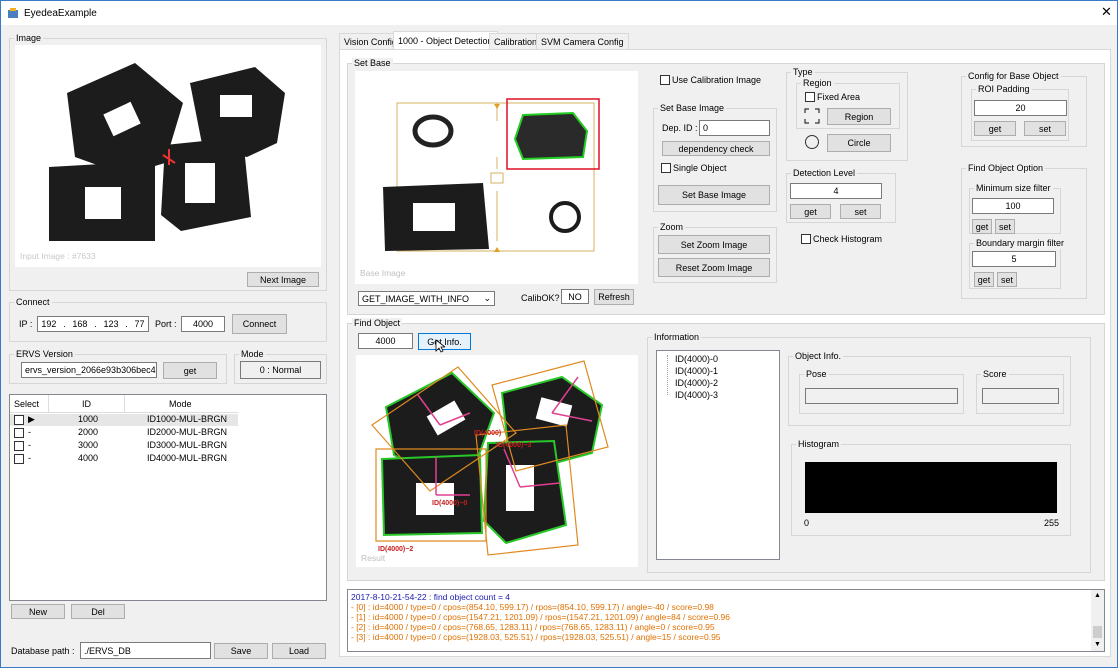 The height and width of the screenshot is (668, 1118). Describe the element at coordinates (93, 324) in the screenshot. I see `ip-address-field: 192. 168. 123. 77` at that location.